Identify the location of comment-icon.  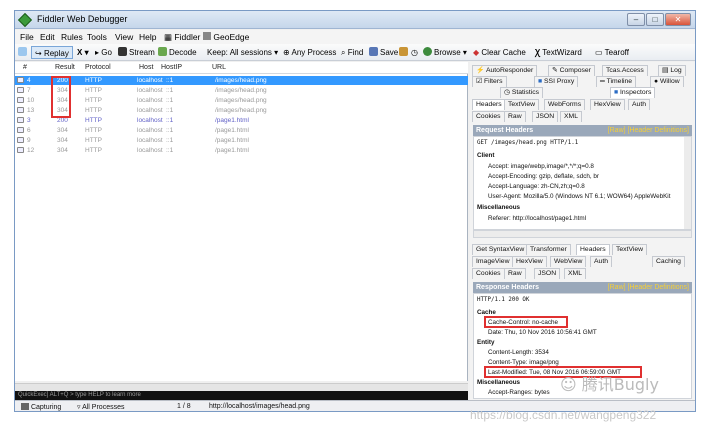
(23, 52).